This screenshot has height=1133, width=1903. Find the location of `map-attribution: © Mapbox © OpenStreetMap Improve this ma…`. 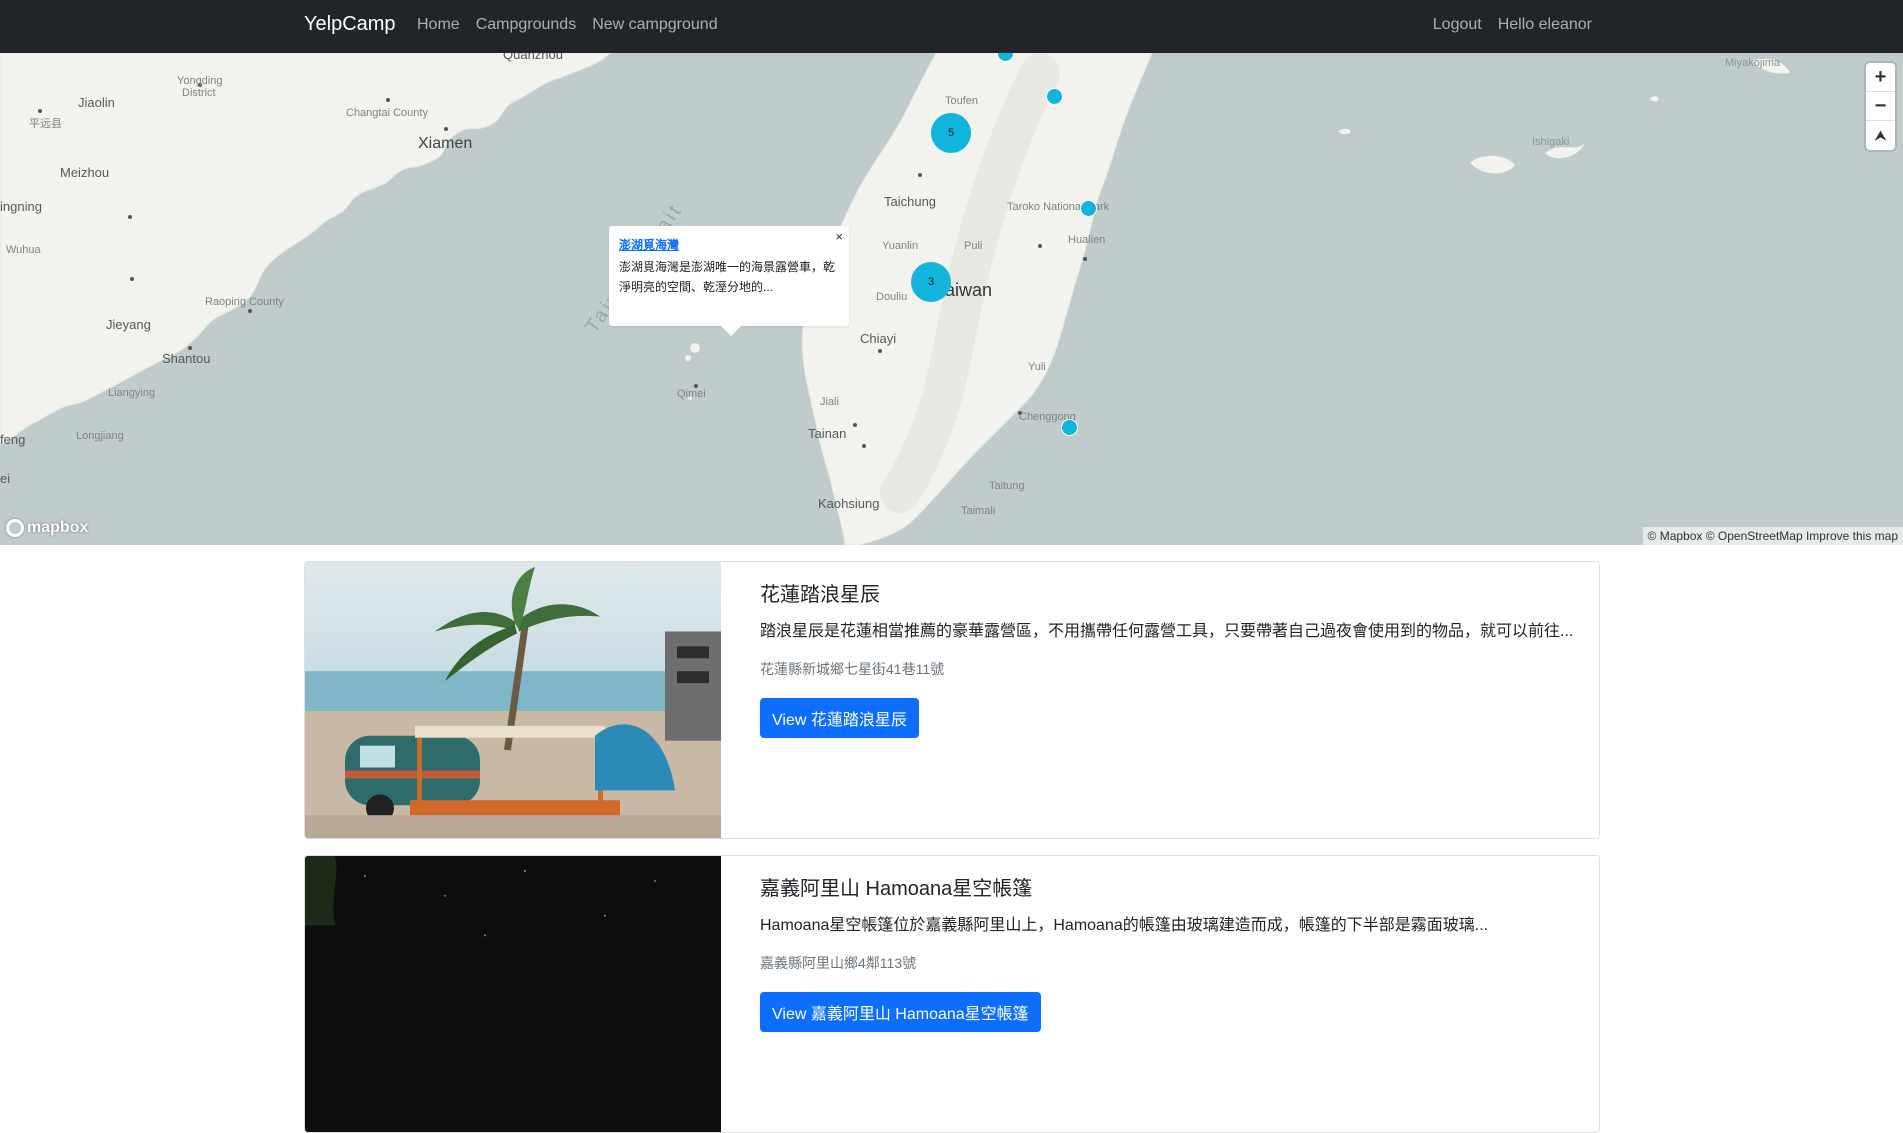

map-attribution: © Mapbox © OpenStreetMap Improve this ma… is located at coordinates (1772, 536).